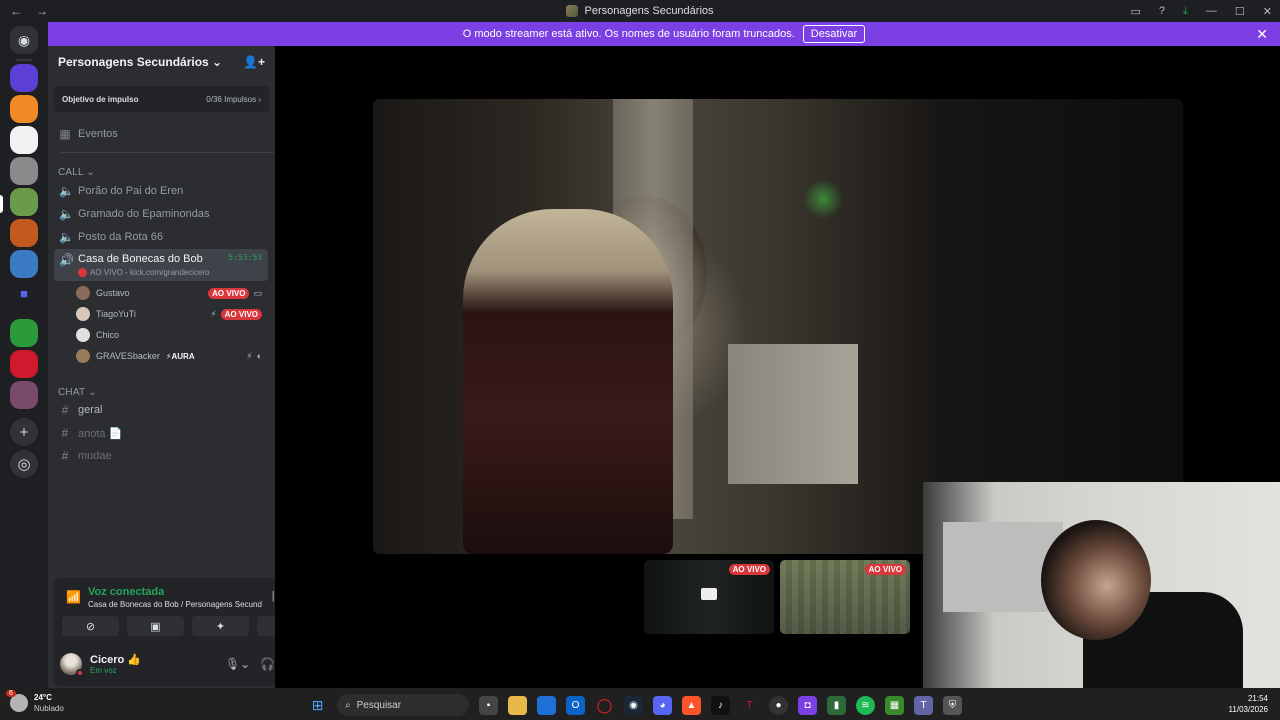 The width and height of the screenshot is (1280, 720). Describe the element at coordinates (249, 355) in the screenshot. I see `mic-muted-icon: ⚡` at that location.